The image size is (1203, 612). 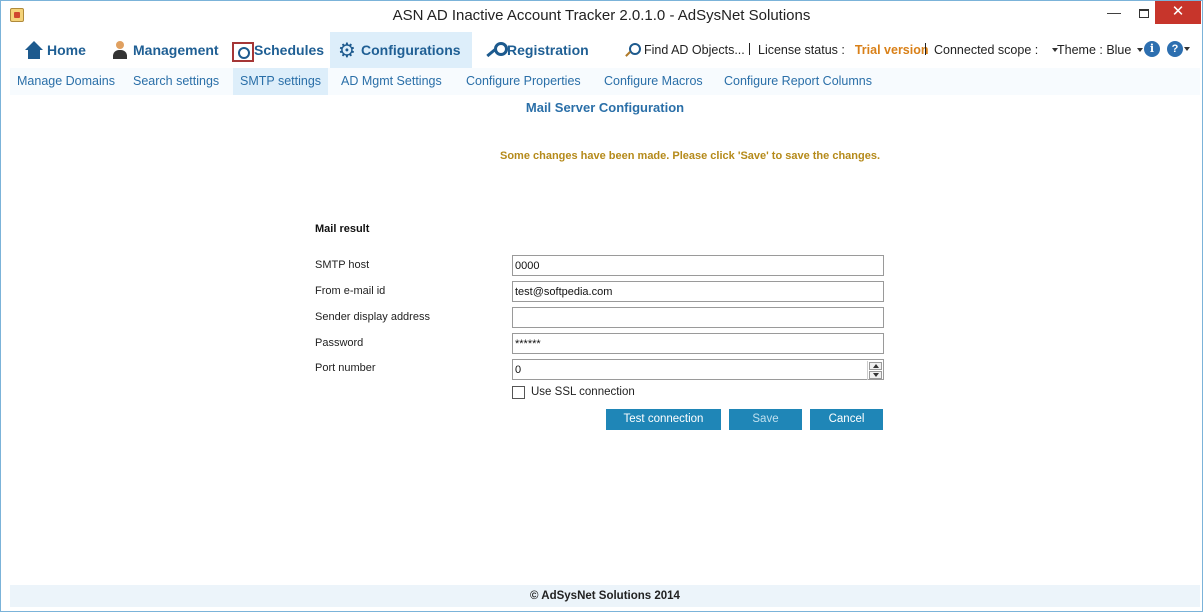 What do you see at coordinates (801, 50) in the screenshot?
I see `license-status-label: License status :` at bounding box center [801, 50].